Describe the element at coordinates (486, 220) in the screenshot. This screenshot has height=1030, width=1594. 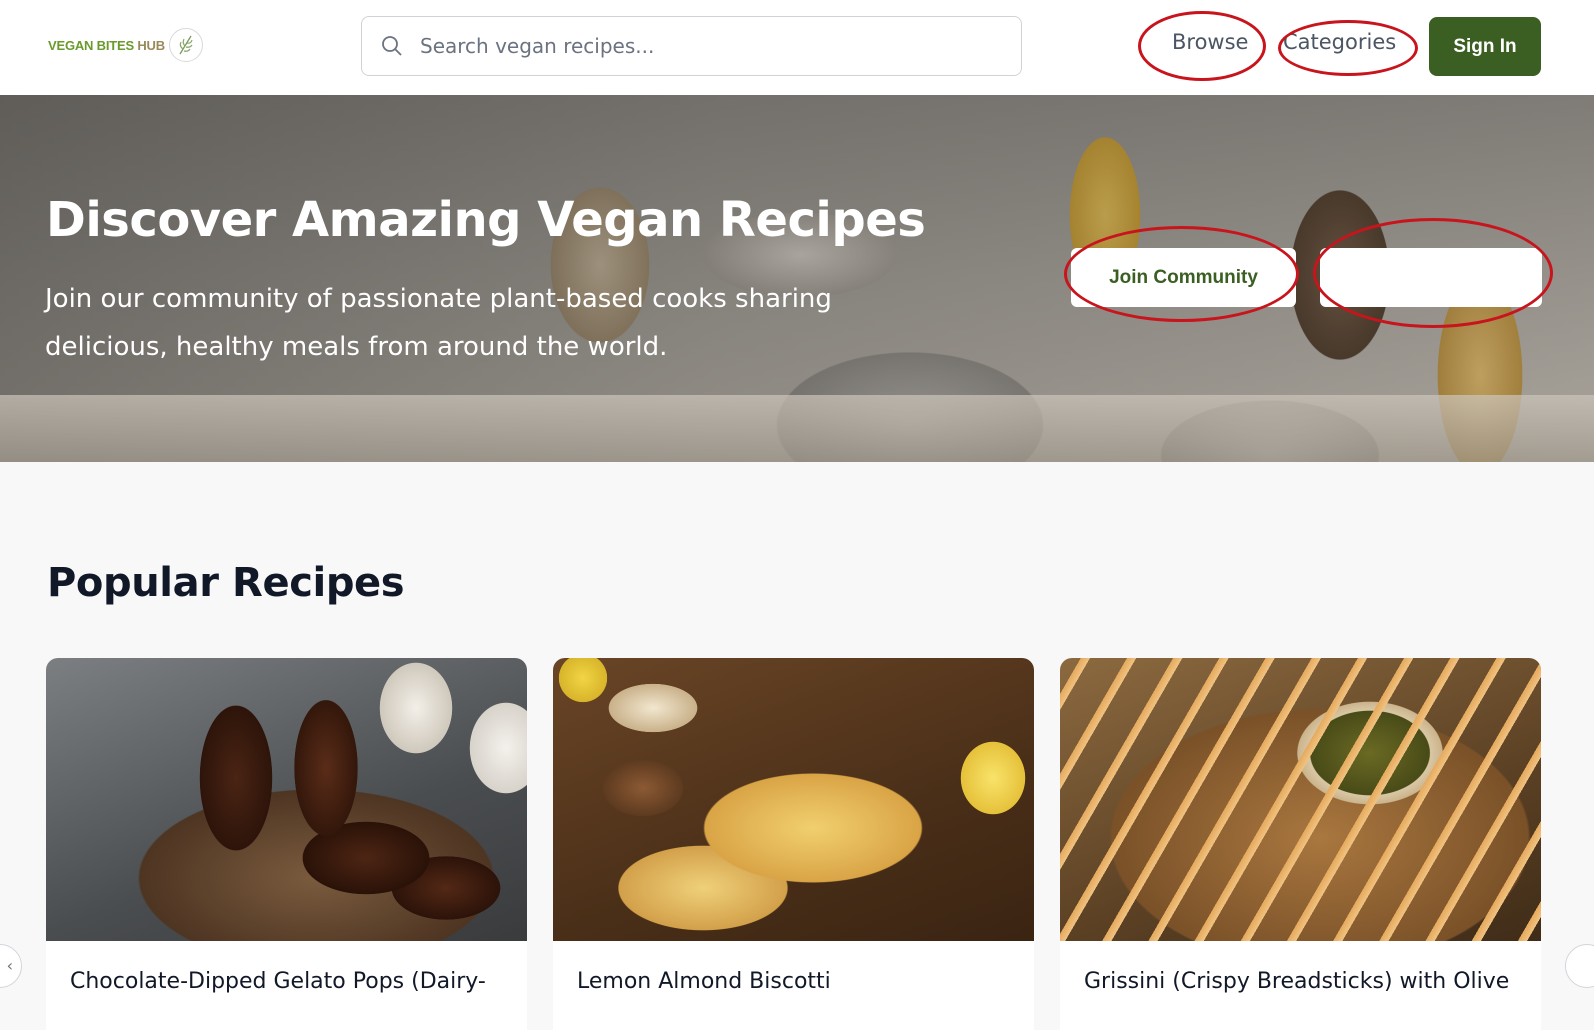
I see `hero-title: Discover Amazing Vegan Recipes` at that location.